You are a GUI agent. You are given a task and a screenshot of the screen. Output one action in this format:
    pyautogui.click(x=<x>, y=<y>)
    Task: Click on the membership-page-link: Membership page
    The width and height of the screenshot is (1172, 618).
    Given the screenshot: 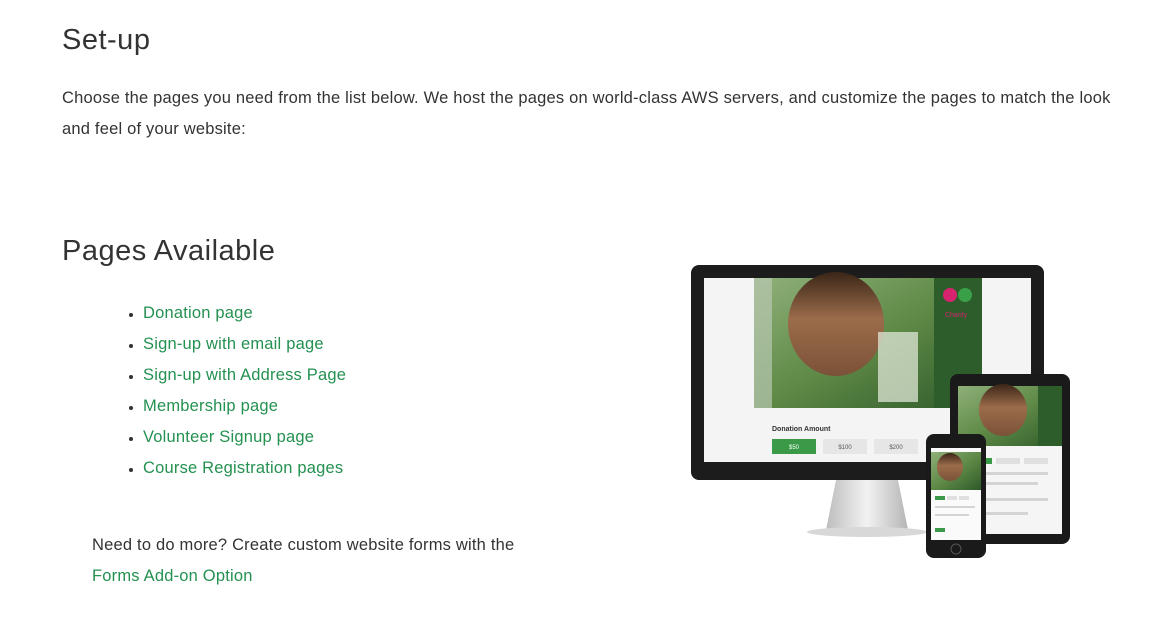 What is the action you would take?
    pyautogui.click(x=210, y=406)
    